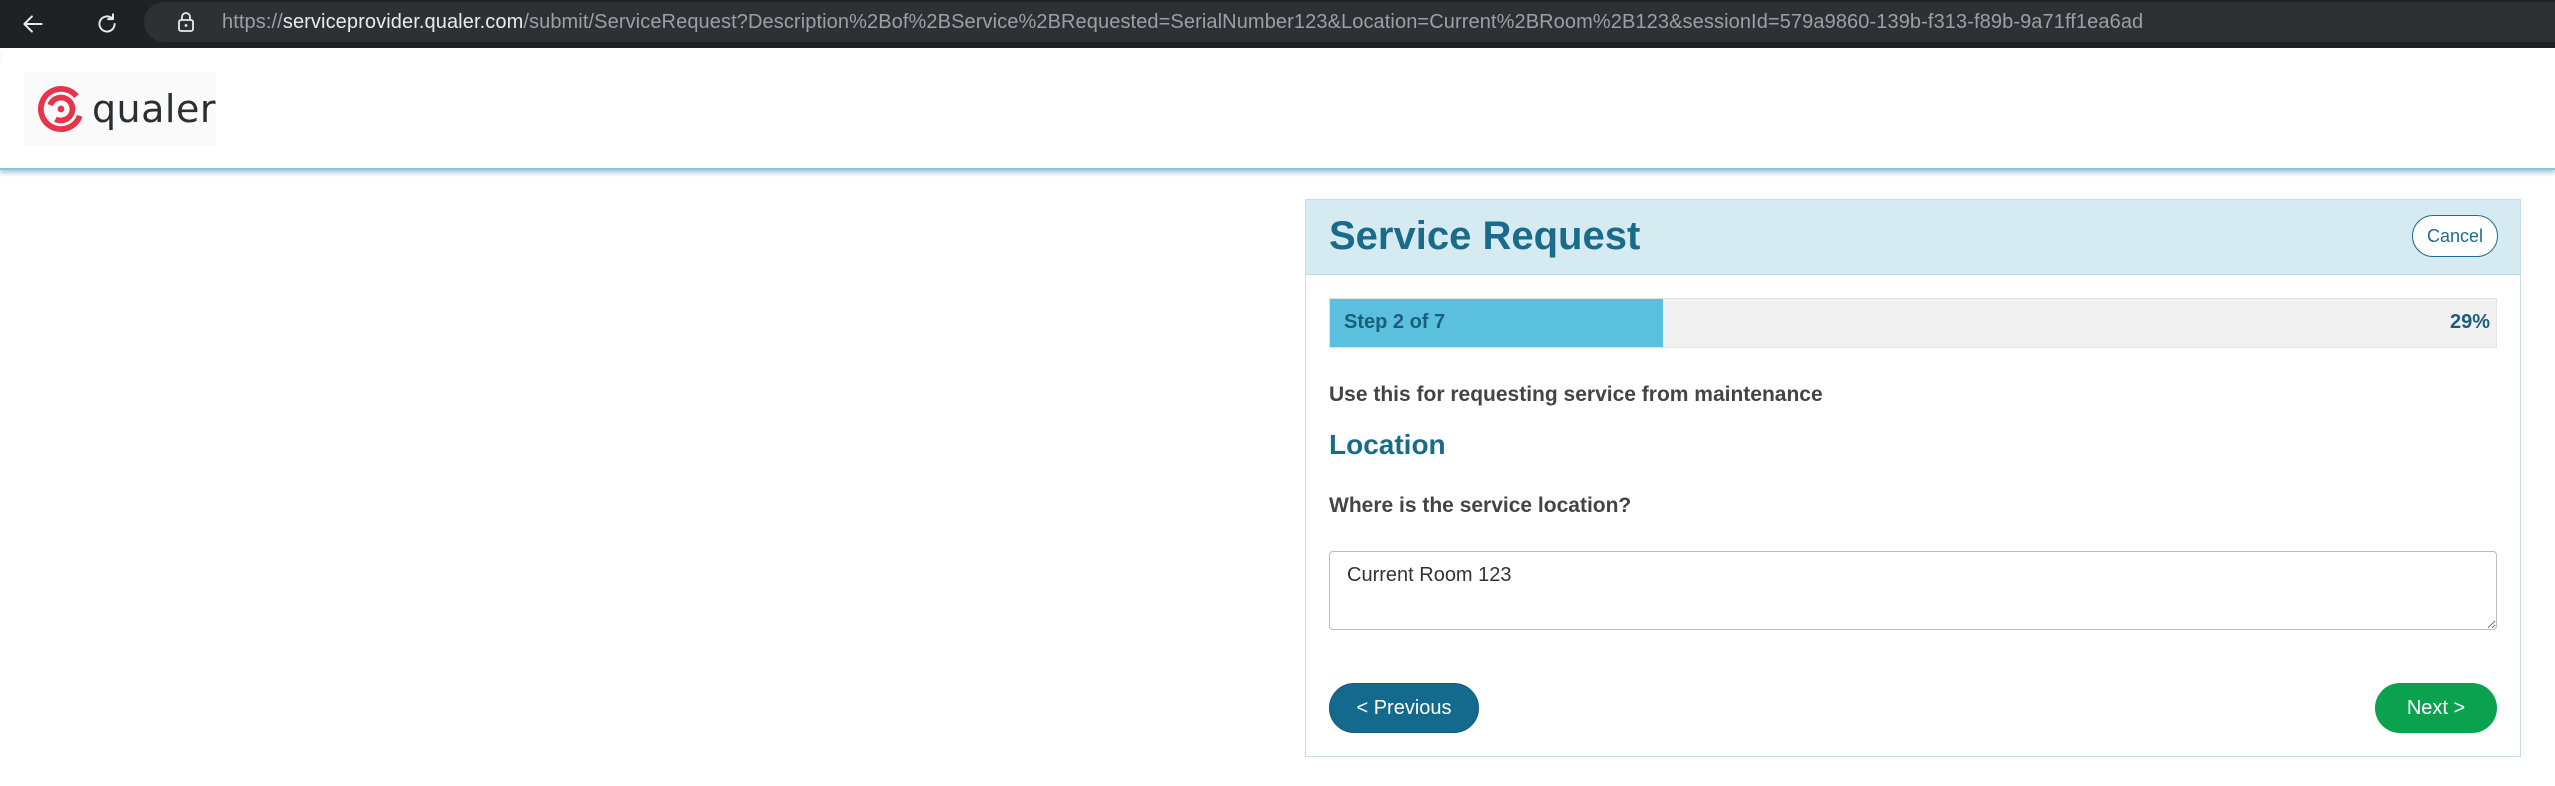 The image size is (2555, 786). I want to click on cancel-button: Cancel, so click(2455, 236).